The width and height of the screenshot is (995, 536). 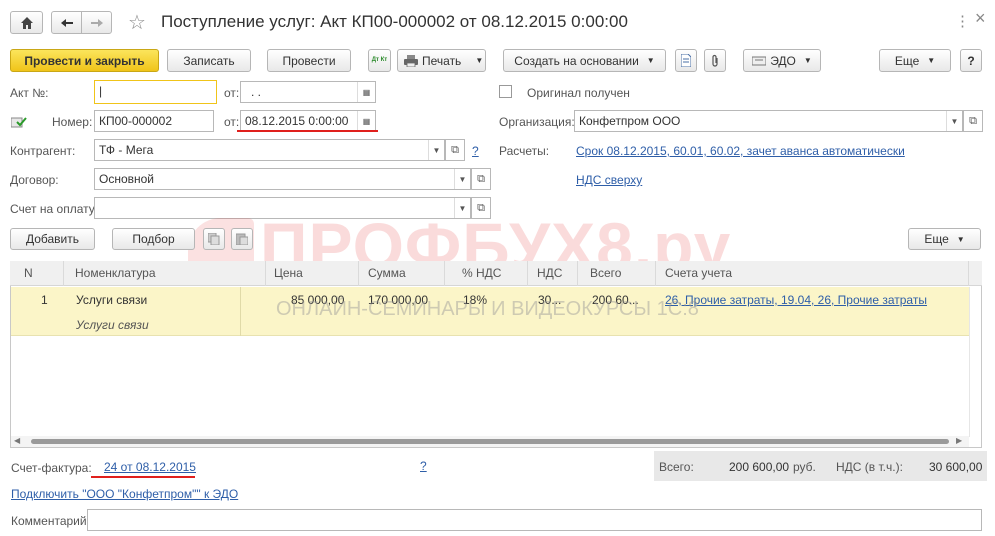 I want to click on menu-icon: ⋮, so click(x=962, y=21).